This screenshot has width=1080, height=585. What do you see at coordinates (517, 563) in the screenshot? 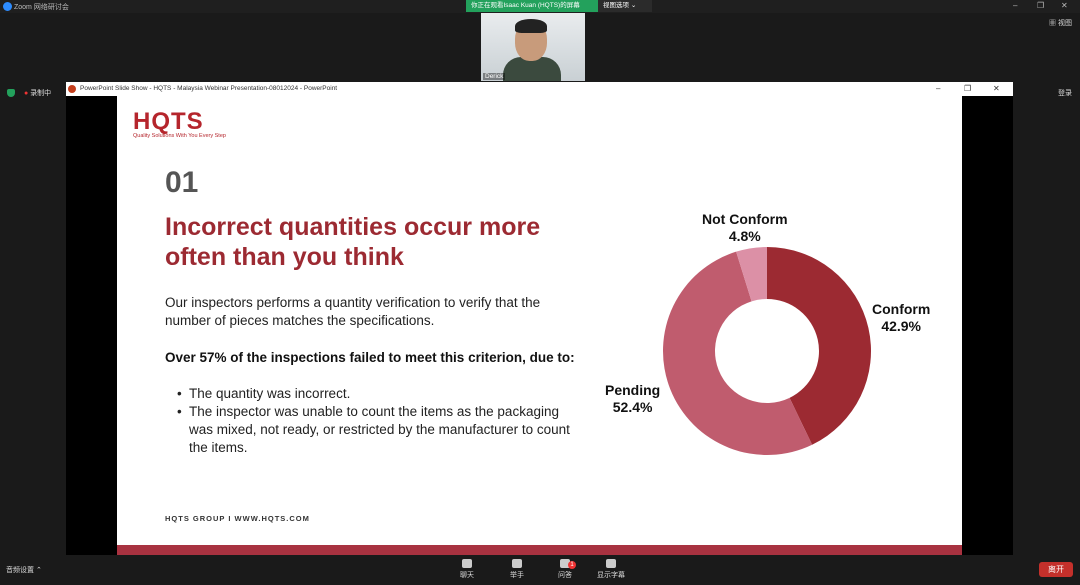
I see `hand-icon` at bounding box center [517, 563].